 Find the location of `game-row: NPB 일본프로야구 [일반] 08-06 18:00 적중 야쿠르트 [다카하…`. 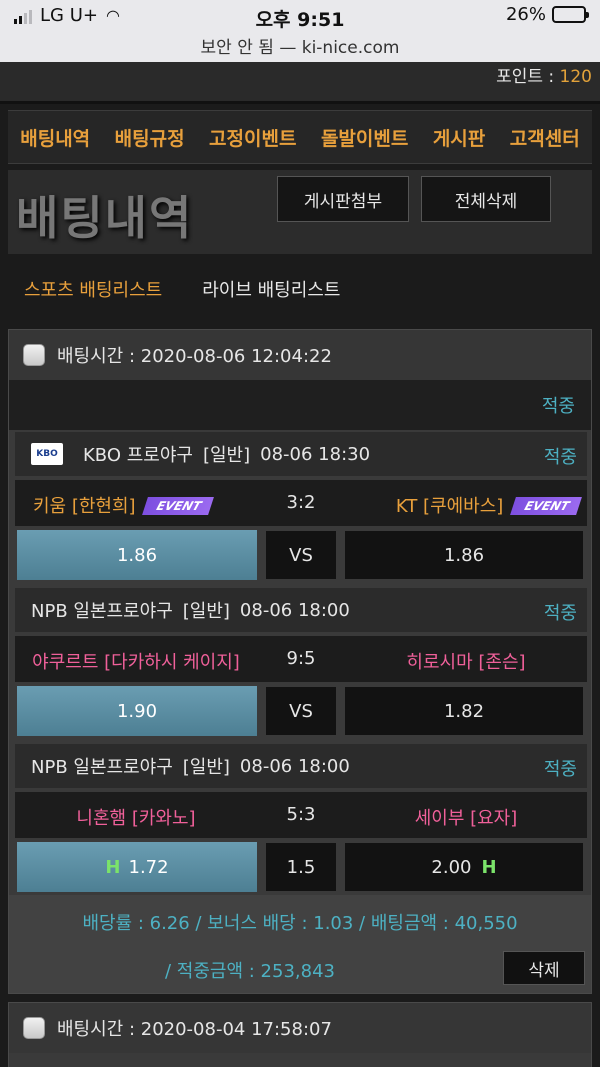

game-row: NPB 일본프로야구 [일반] 08-06 18:00 적중 야쿠르트 [다카하… is located at coordinates (301, 662).